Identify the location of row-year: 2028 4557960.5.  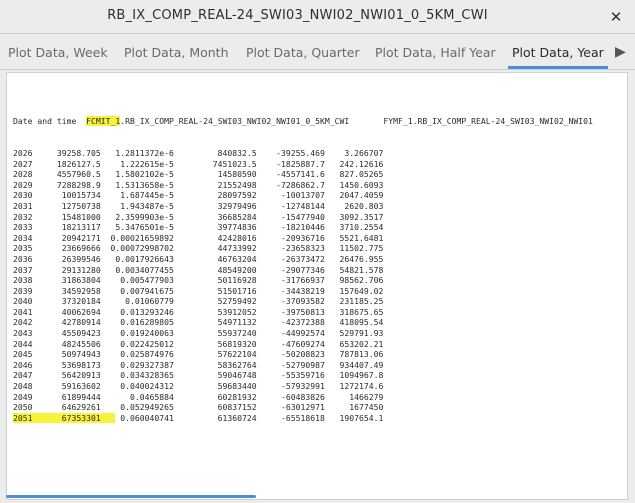
(57, 174).